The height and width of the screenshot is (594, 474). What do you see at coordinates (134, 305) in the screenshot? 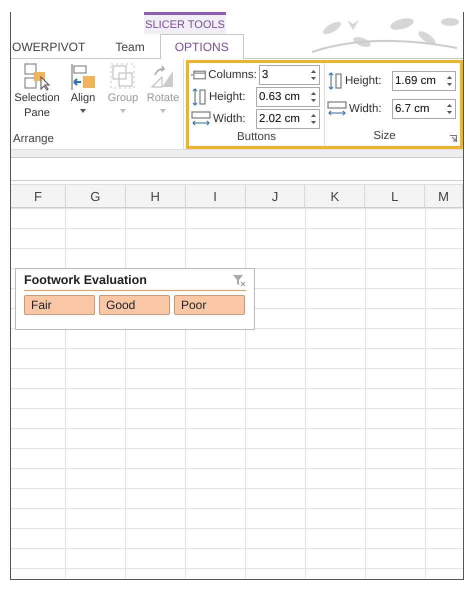
I see `slicer-item: Good` at bounding box center [134, 305].